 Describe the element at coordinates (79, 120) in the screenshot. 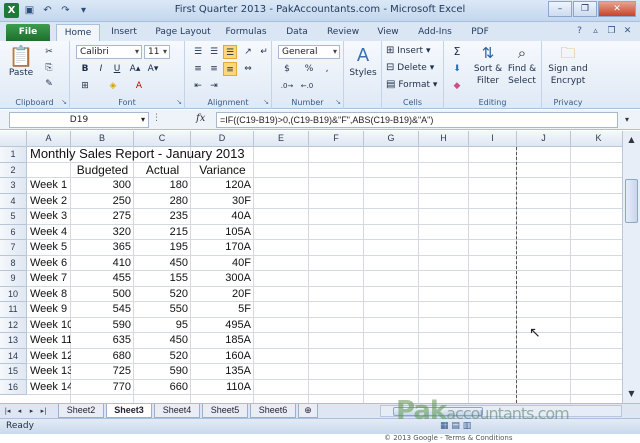

I see `name-box: D19` at that location.